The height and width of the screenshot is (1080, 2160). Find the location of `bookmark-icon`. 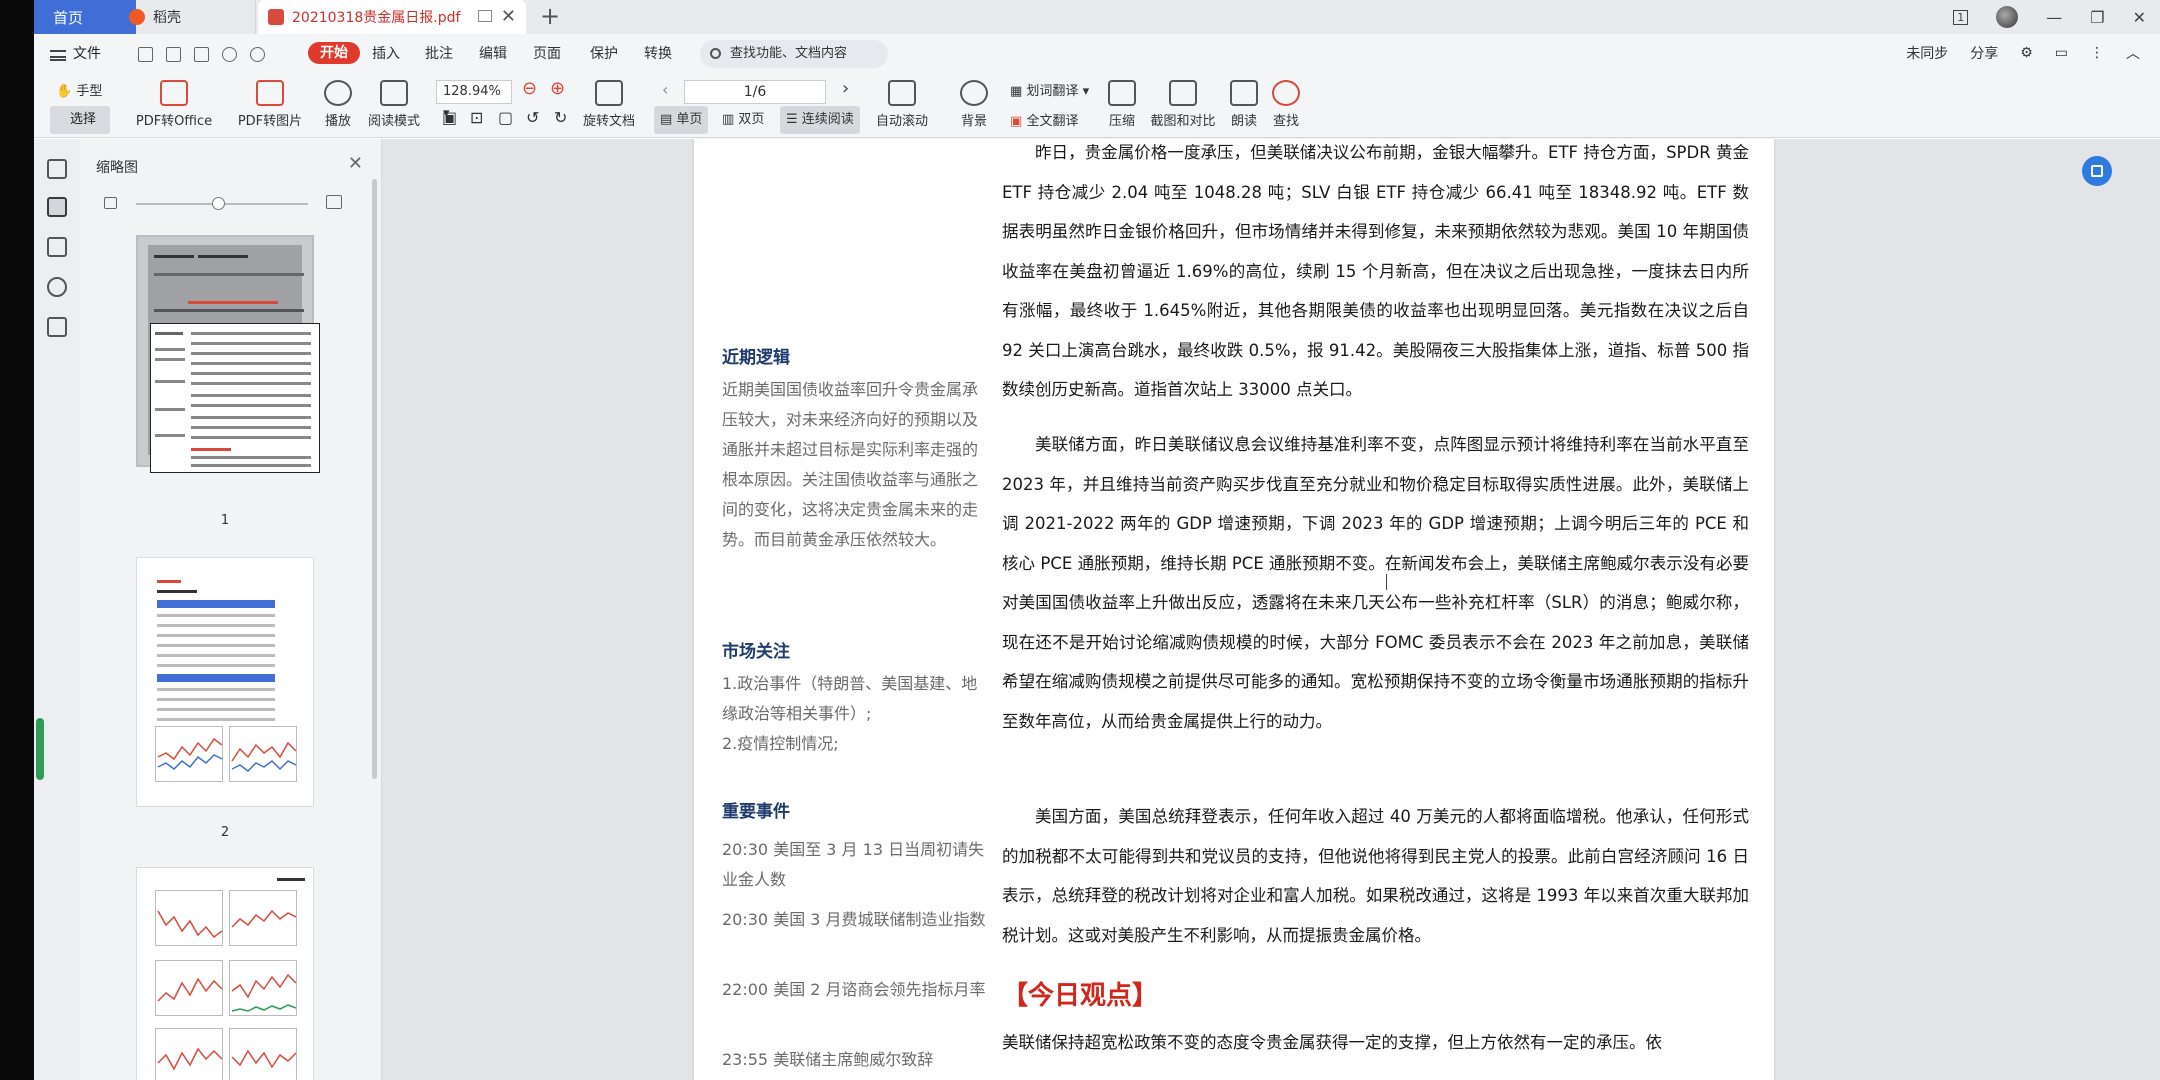

bookmark-icon is located at coordinates (57, 169).